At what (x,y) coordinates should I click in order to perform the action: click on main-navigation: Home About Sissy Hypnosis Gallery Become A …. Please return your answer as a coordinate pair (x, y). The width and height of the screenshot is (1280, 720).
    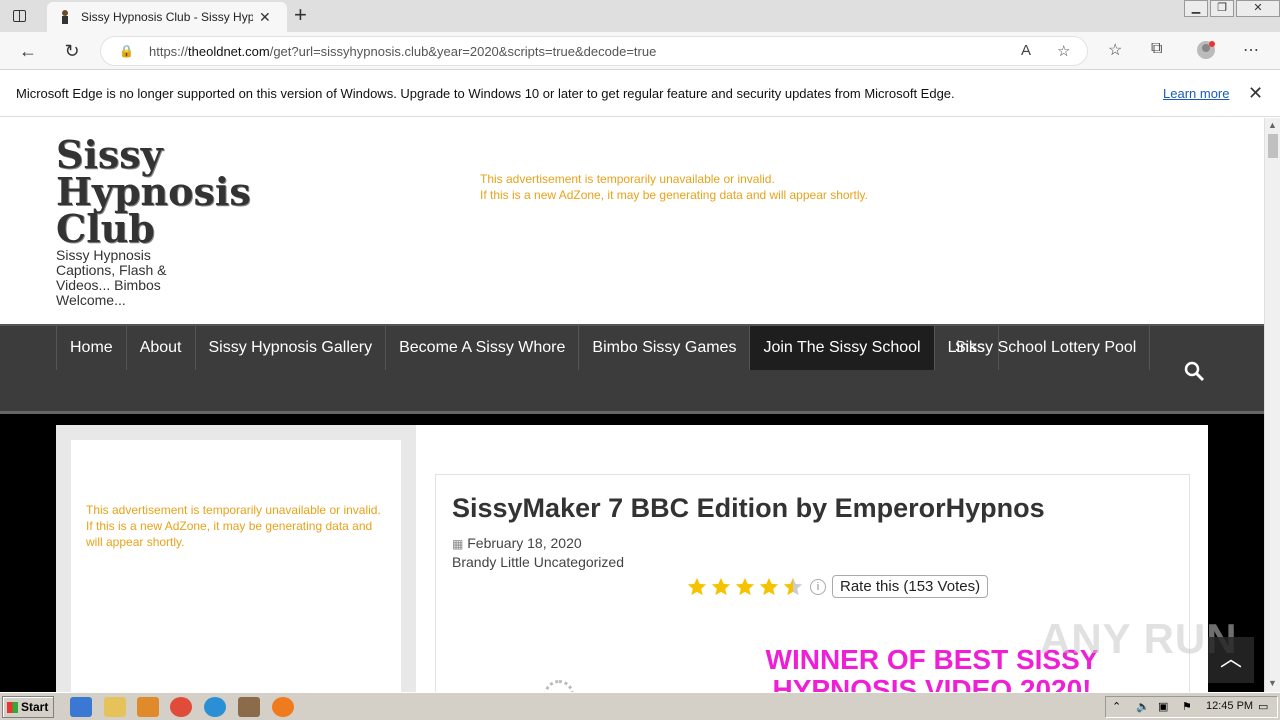
    Looking at the image, I should click on (632, 369).